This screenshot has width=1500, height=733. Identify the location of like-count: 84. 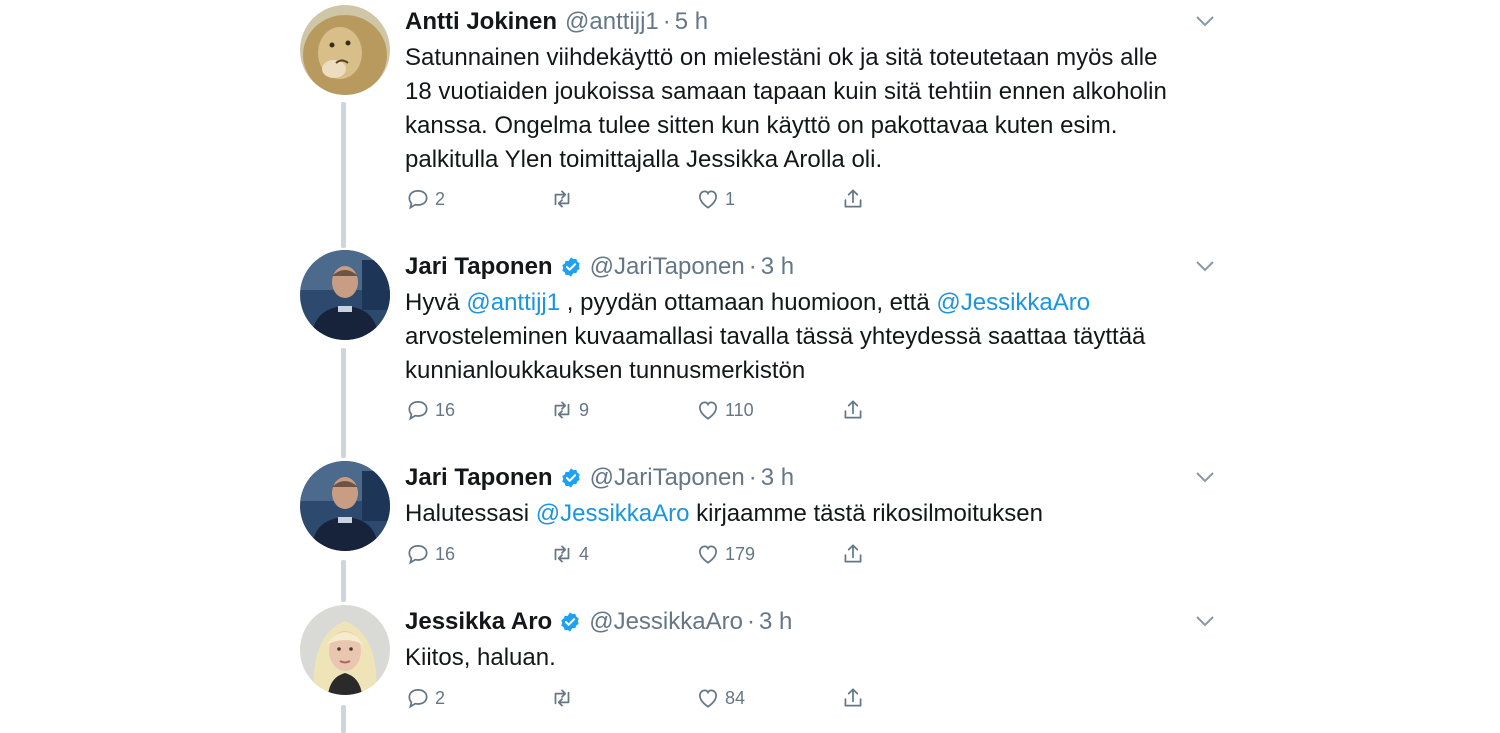
(735, 697).